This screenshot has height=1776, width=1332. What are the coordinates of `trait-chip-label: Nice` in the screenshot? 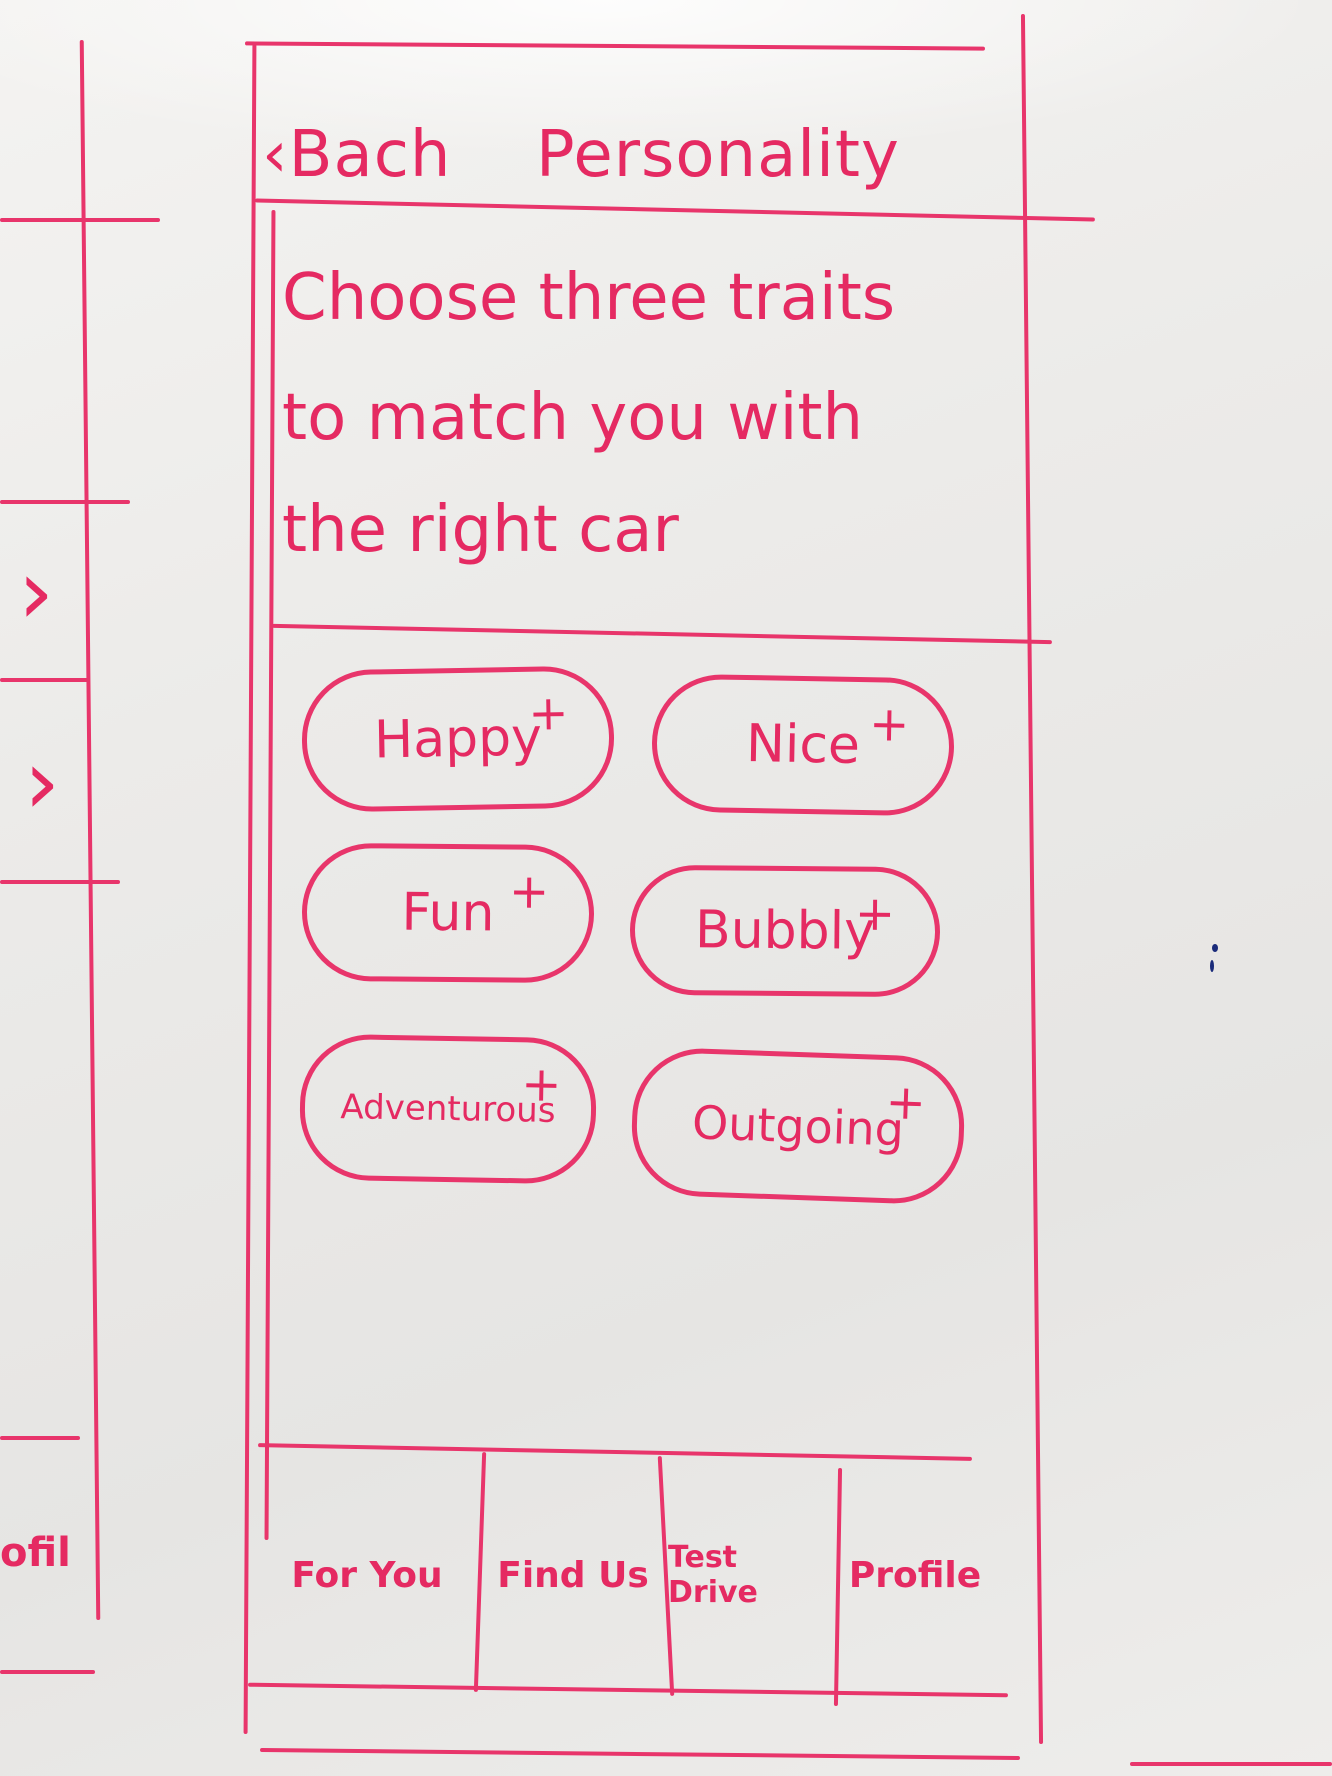 It's located at (803, 745).